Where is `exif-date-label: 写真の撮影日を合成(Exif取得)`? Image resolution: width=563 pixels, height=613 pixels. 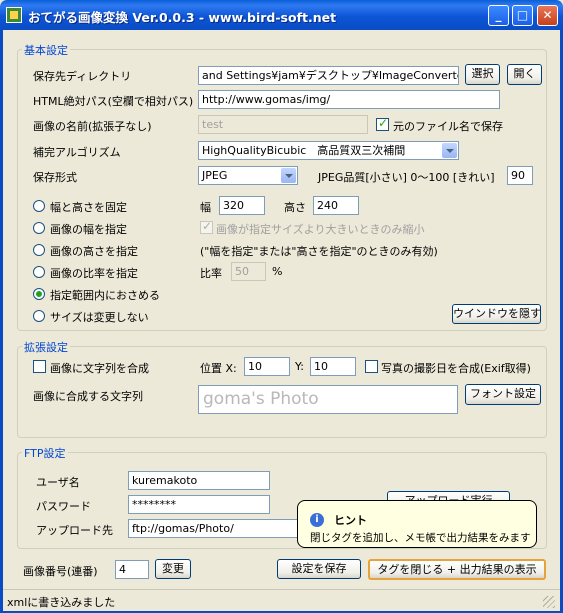
exif-date-label: 写真の撮影日を合成(Exif取得) is located at coordinates (456, 368).